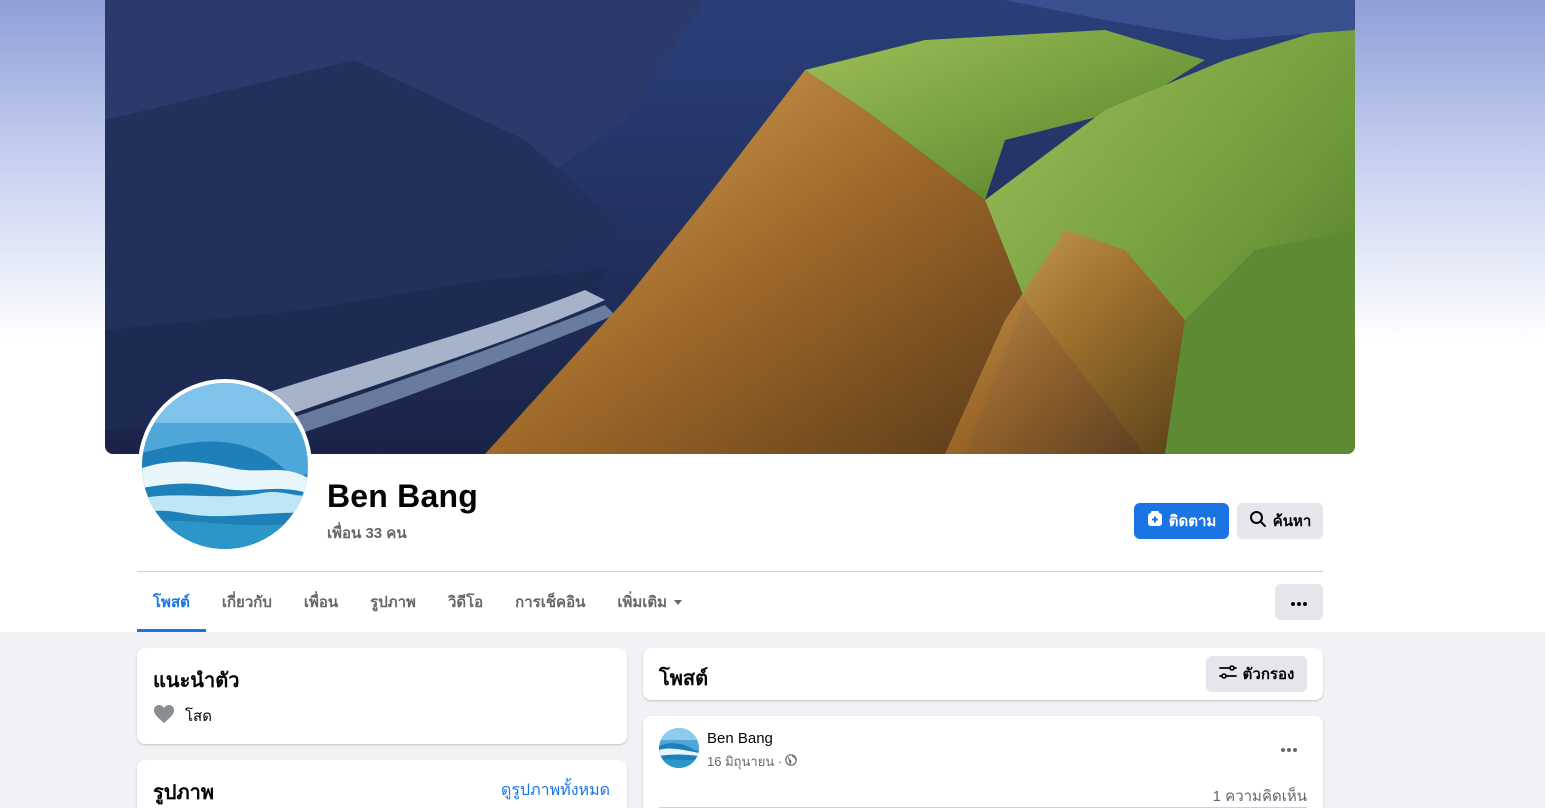  I want to click on tab-posts: โพสต์, so click(171, 602).